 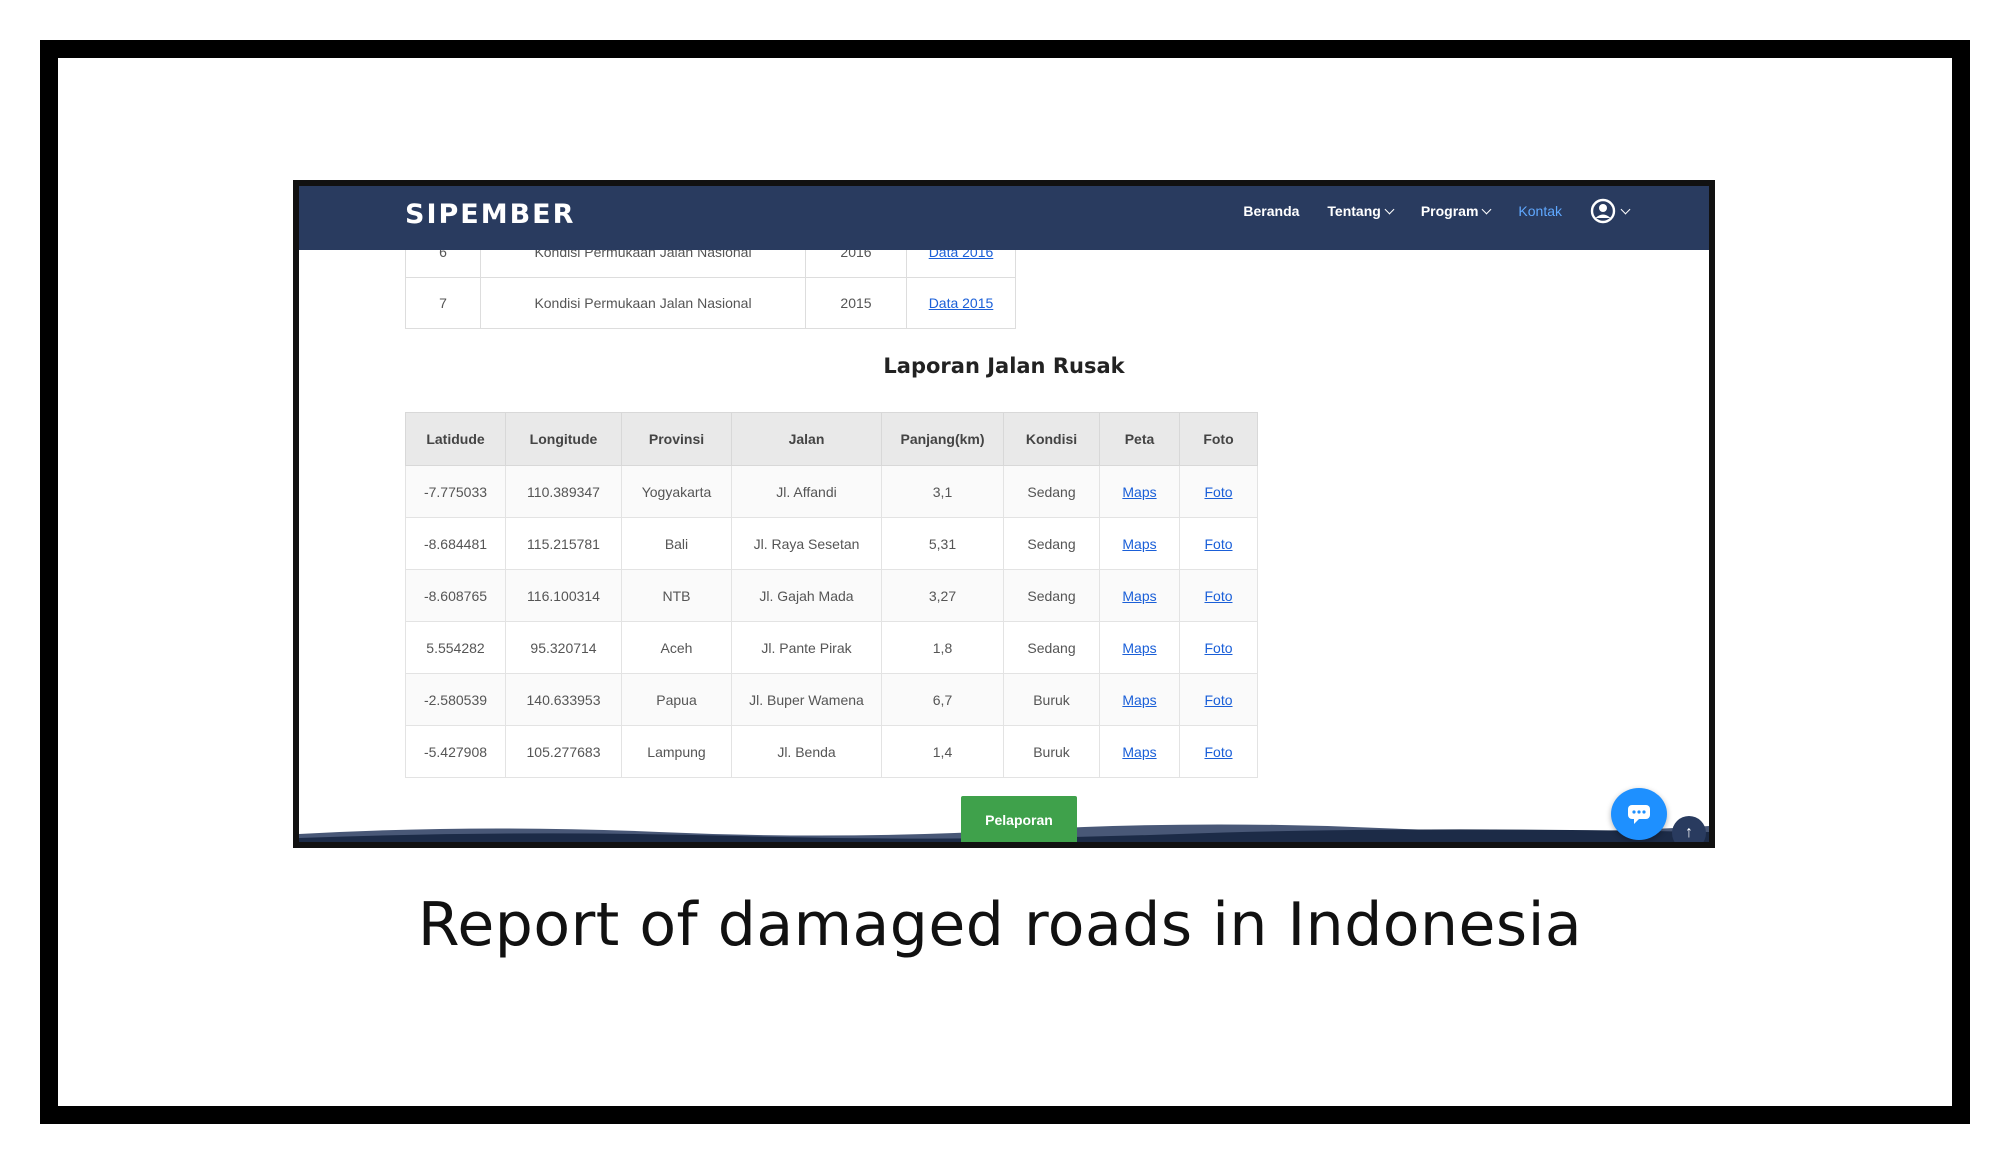 What do you see at coordinates (563, 439) in the screenshot?
I see `column-header: Longitude` at bounding box center [563, 439].